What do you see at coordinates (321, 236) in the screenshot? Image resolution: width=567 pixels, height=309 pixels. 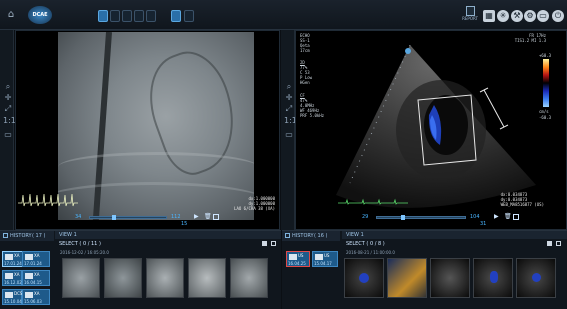 I see `right-history-count: ( 16 )` at bounding box center [321, 236].